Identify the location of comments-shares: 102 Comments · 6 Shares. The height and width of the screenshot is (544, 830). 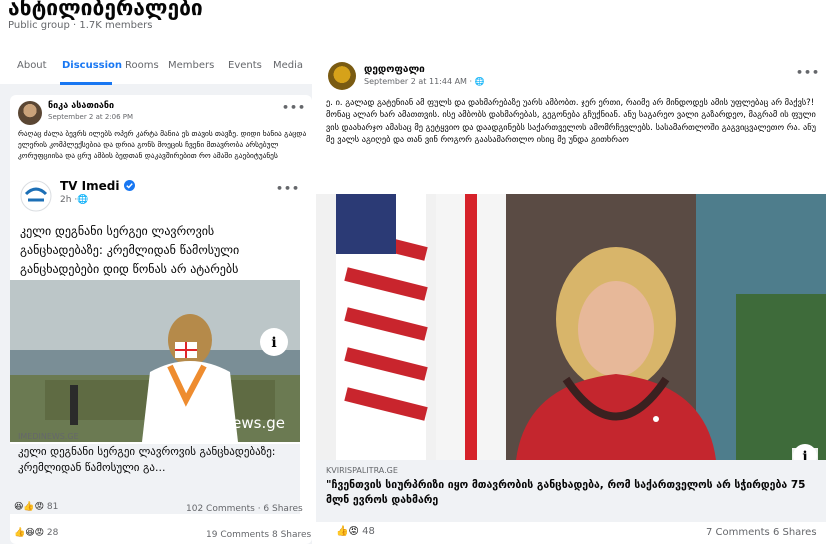
(244, 509).